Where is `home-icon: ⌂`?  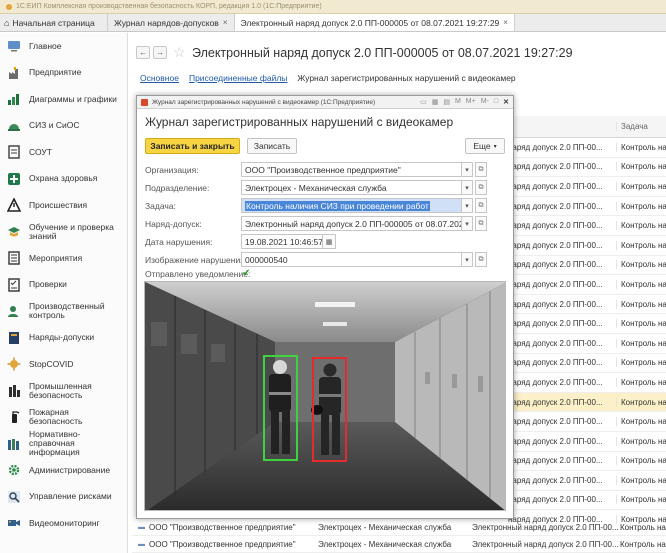
home-icon: ⌂ is located at coordinates (7, 22).